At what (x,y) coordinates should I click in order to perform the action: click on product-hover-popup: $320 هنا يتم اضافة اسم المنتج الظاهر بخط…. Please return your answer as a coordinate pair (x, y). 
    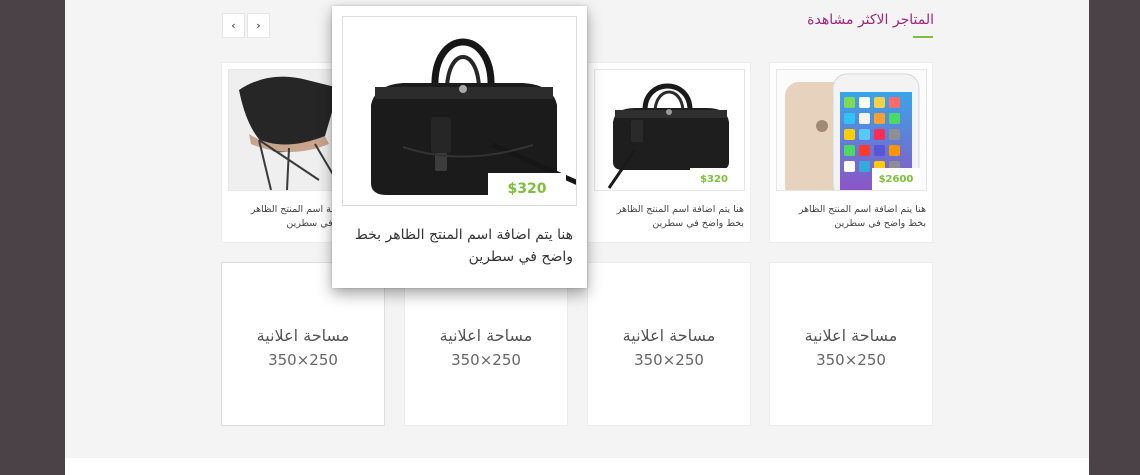
    Looking at the image, I should click on (459, 147).